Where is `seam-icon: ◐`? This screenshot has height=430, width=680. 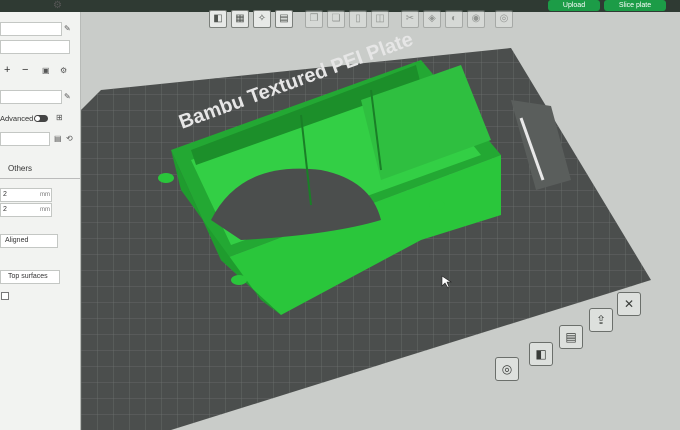 seam-icon: ◐ is located at coordinates (454, 19).